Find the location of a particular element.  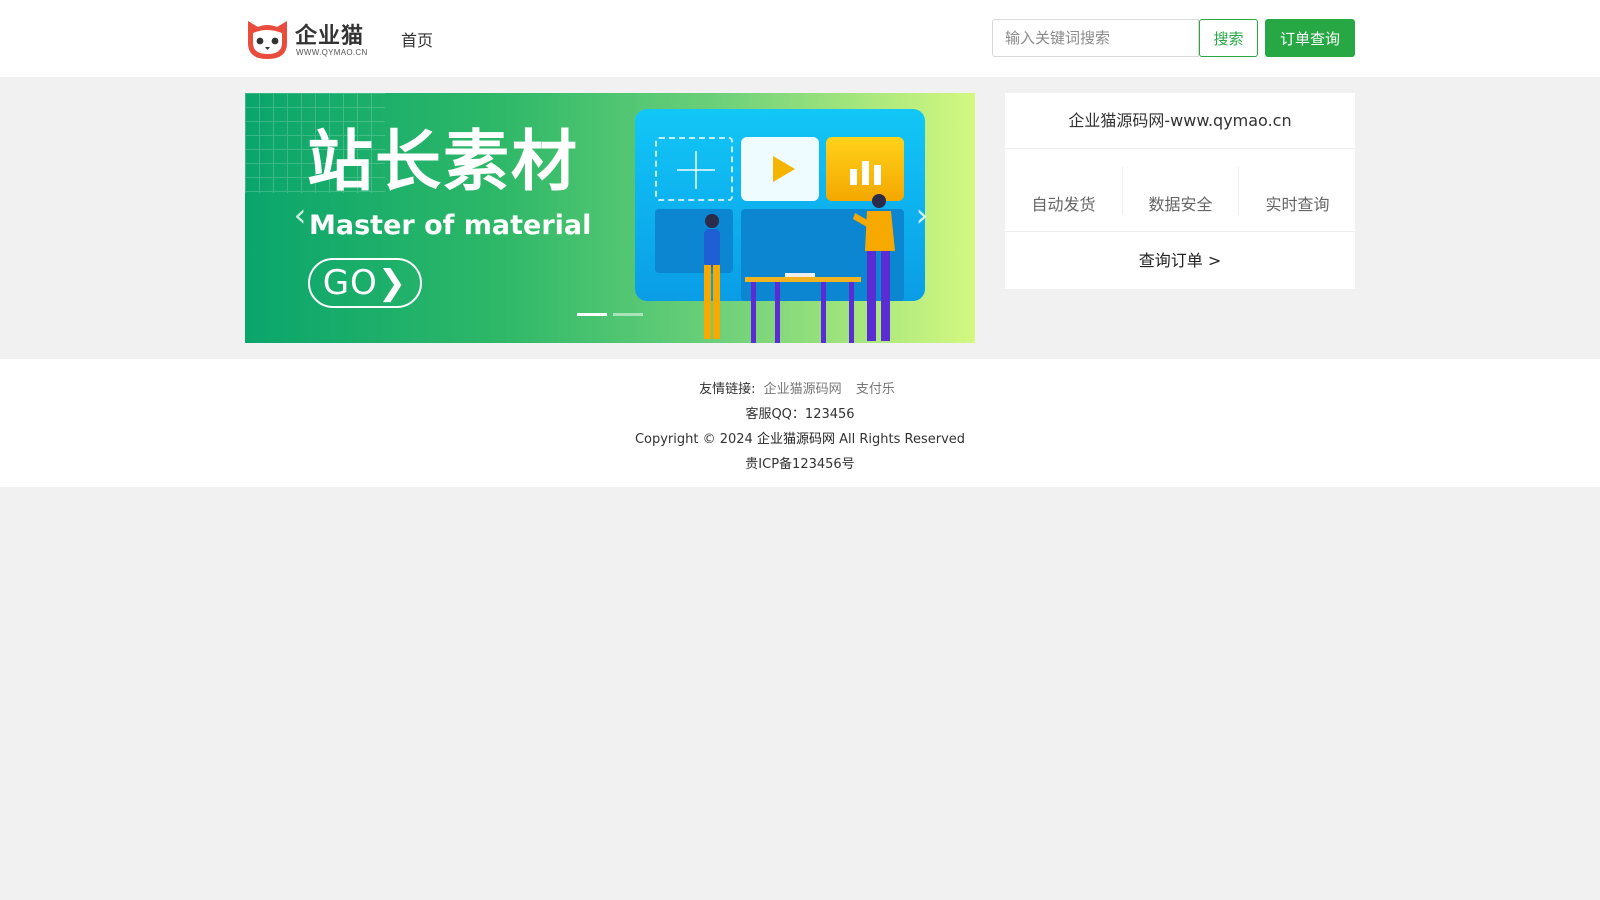

nav-home-link: 首页 is located at coordinates (417, 39).